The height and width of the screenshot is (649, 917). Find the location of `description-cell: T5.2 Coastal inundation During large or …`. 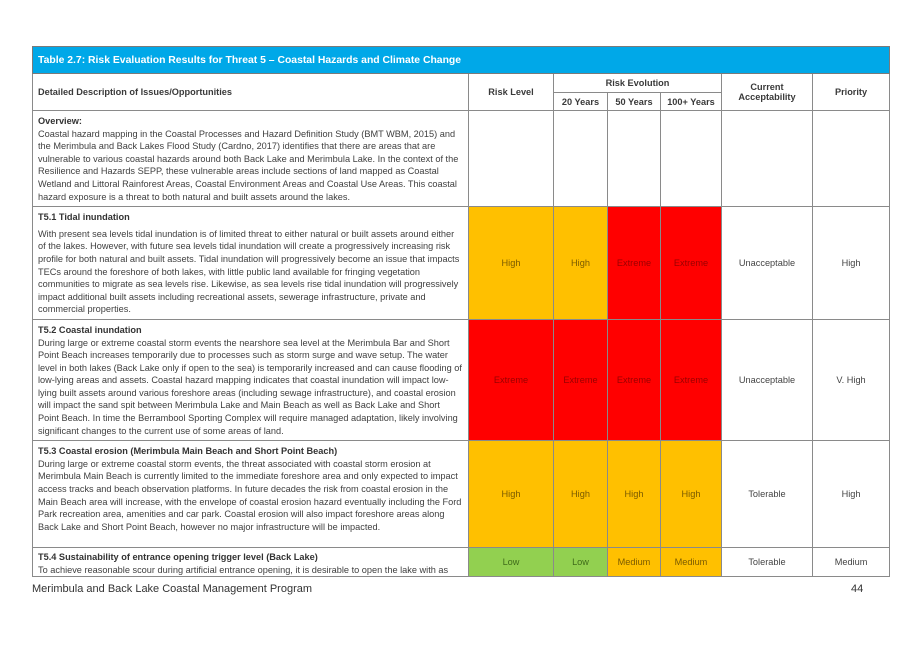

description-cell: T5.2 Coastal inundation During large or … is located at coordinates (250, 380).